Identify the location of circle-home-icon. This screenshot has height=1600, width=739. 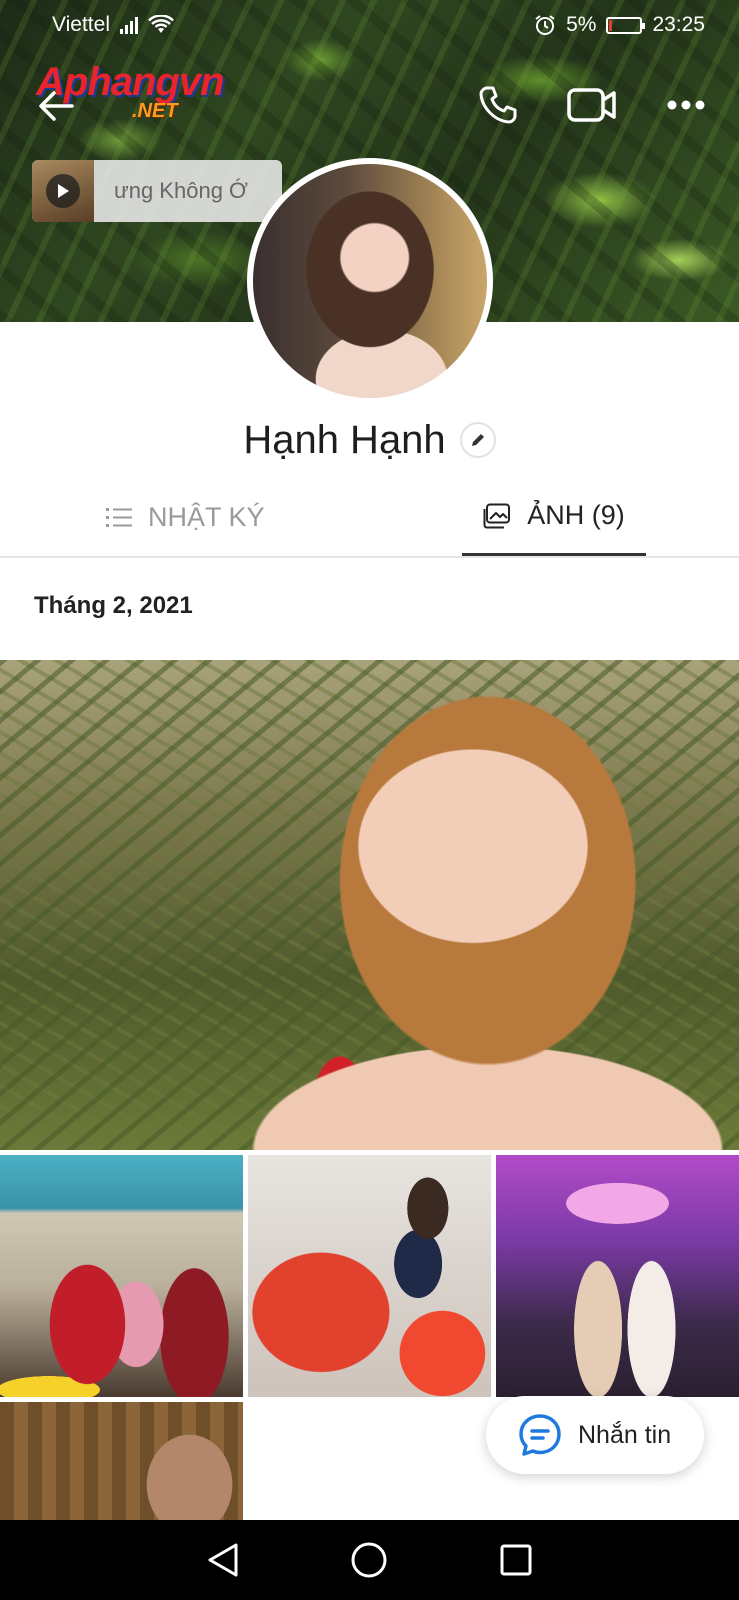
(369, 1560).